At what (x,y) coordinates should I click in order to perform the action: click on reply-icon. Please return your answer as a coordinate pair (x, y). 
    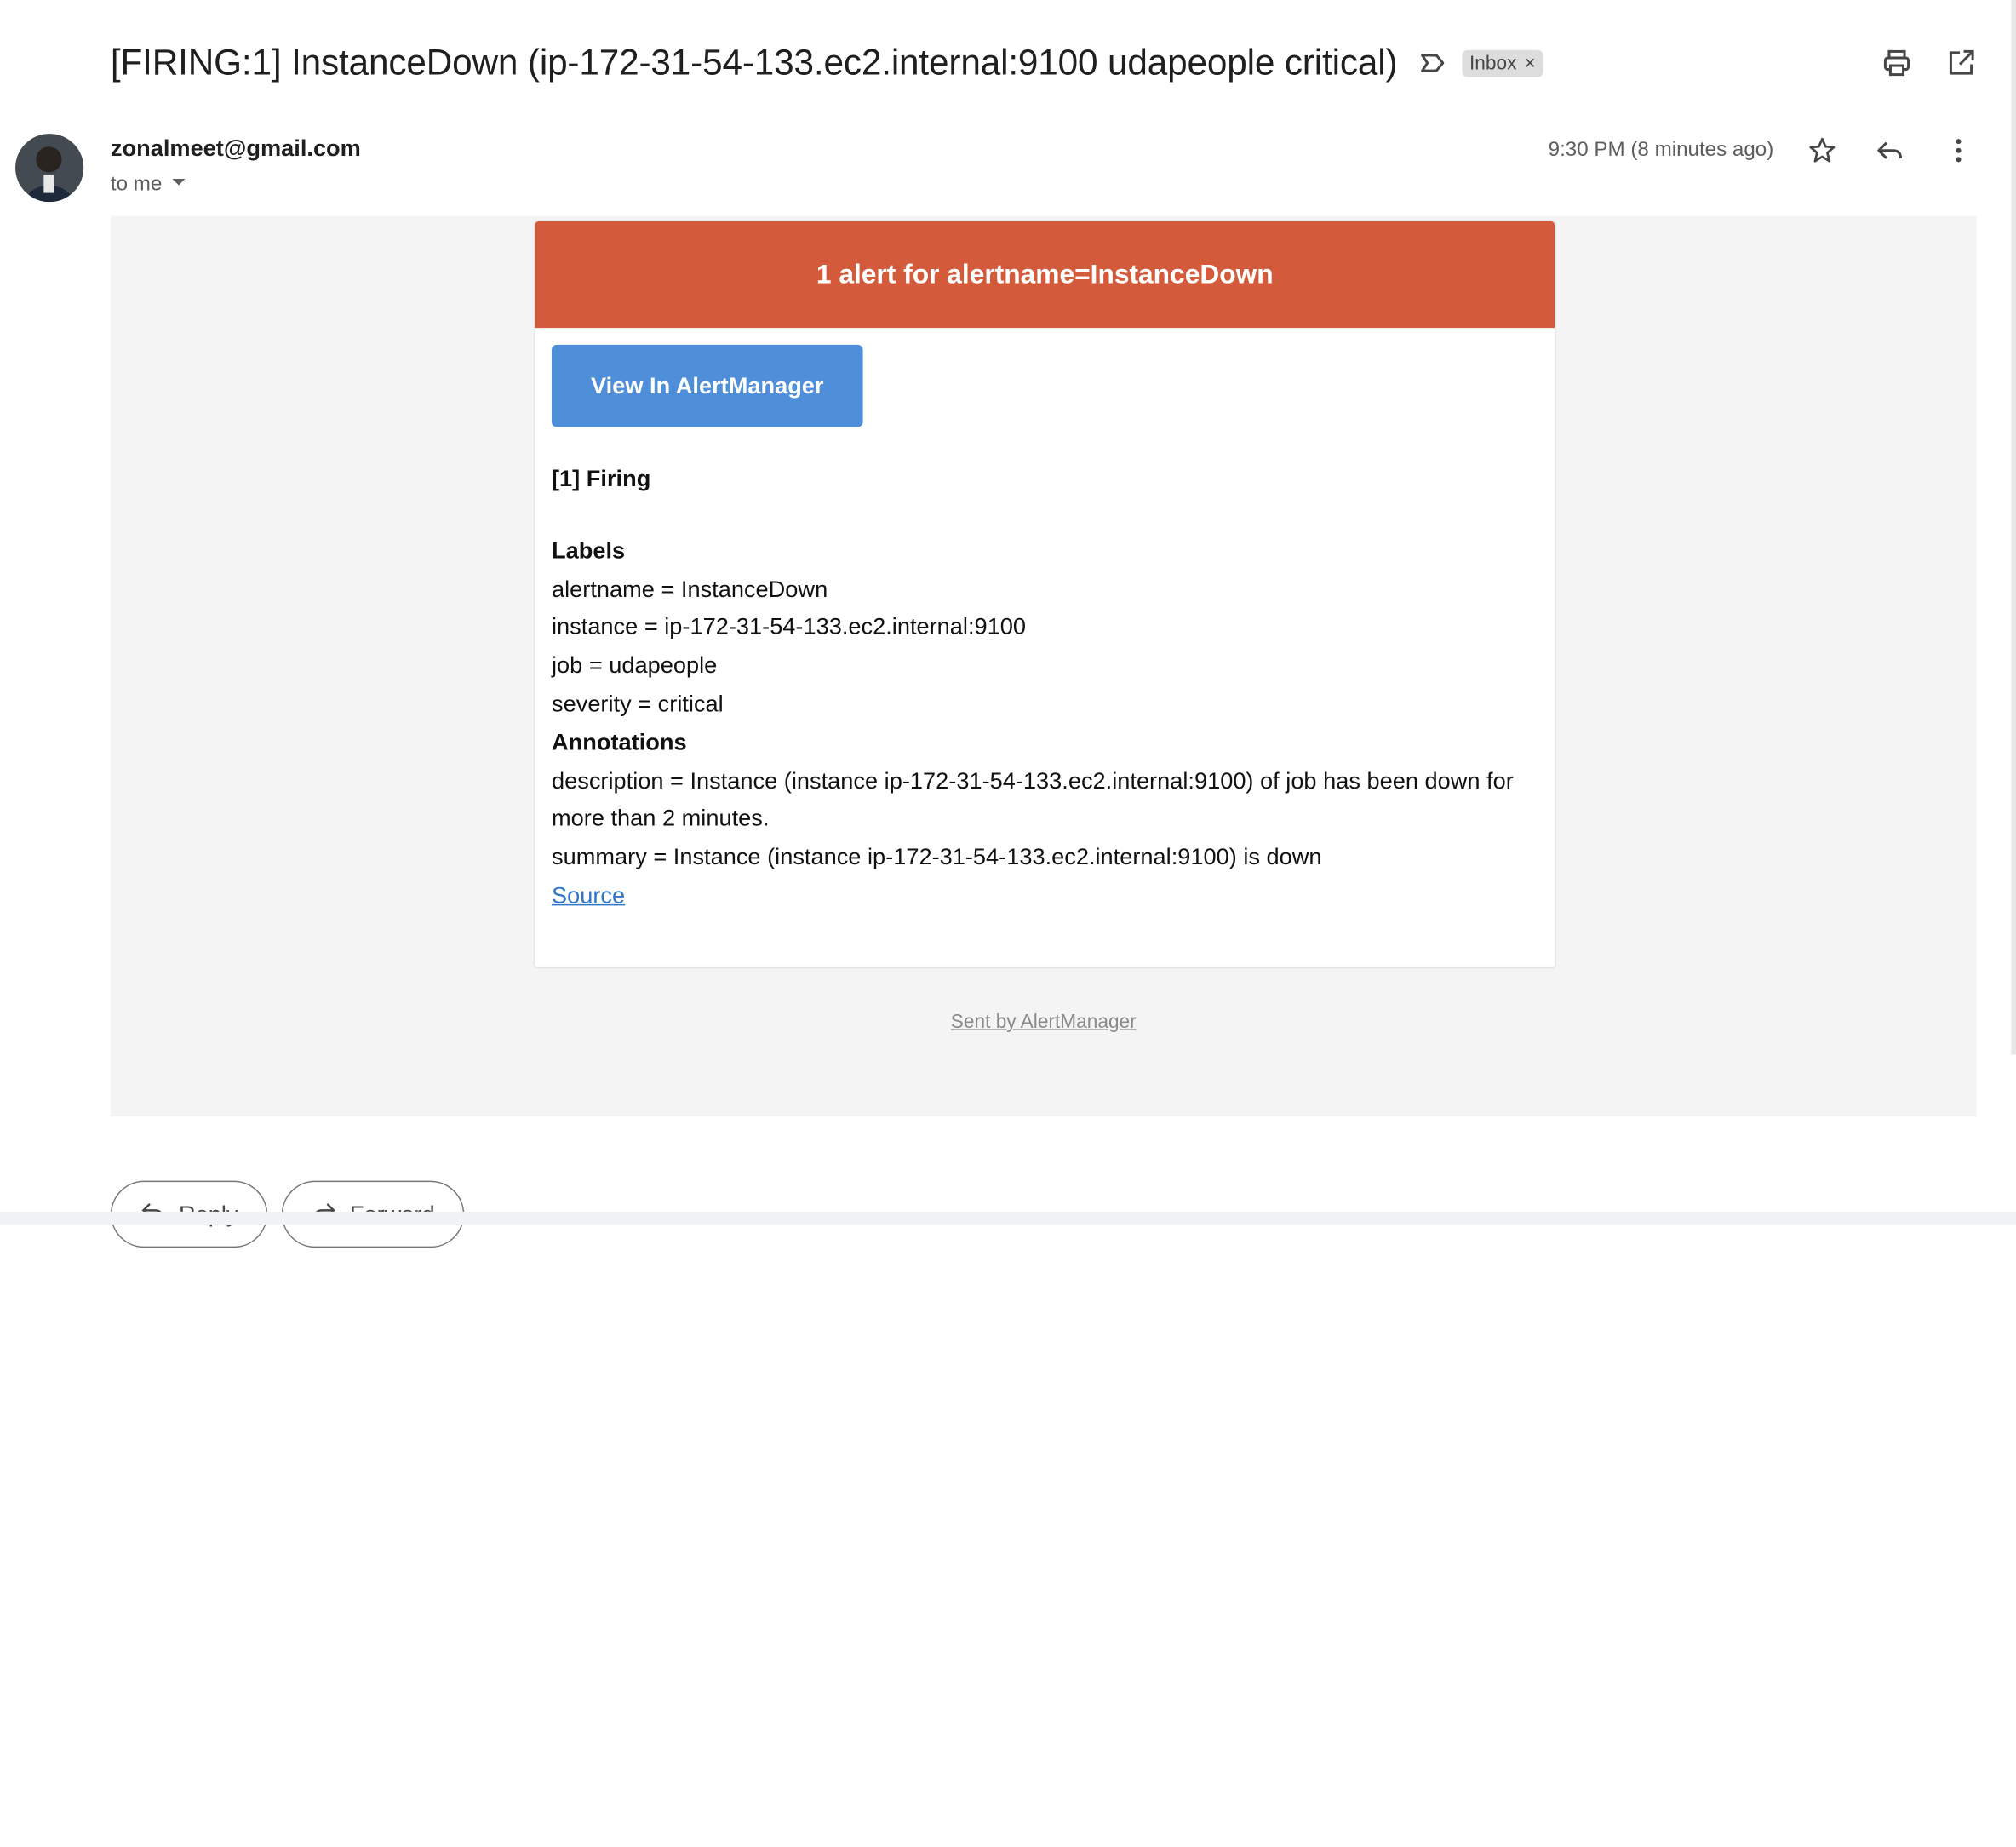
    Looking at the image, I should click on (1890, 151).